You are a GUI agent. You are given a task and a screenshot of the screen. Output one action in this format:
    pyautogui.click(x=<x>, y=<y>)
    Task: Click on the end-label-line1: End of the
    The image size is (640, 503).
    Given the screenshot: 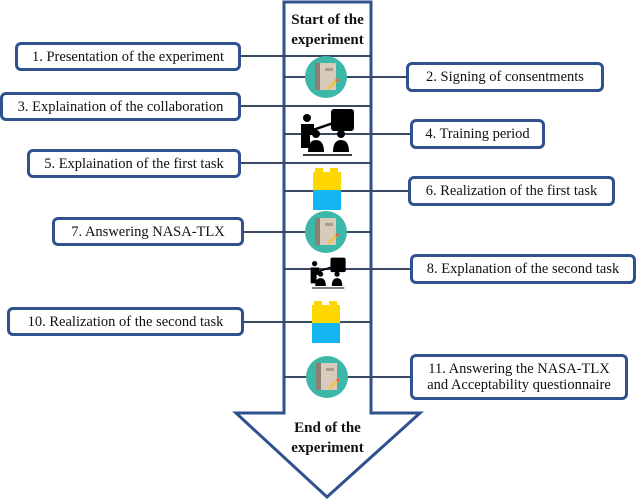 What is the action you would take?
    pyautogui.click(x=327, y=428)
    